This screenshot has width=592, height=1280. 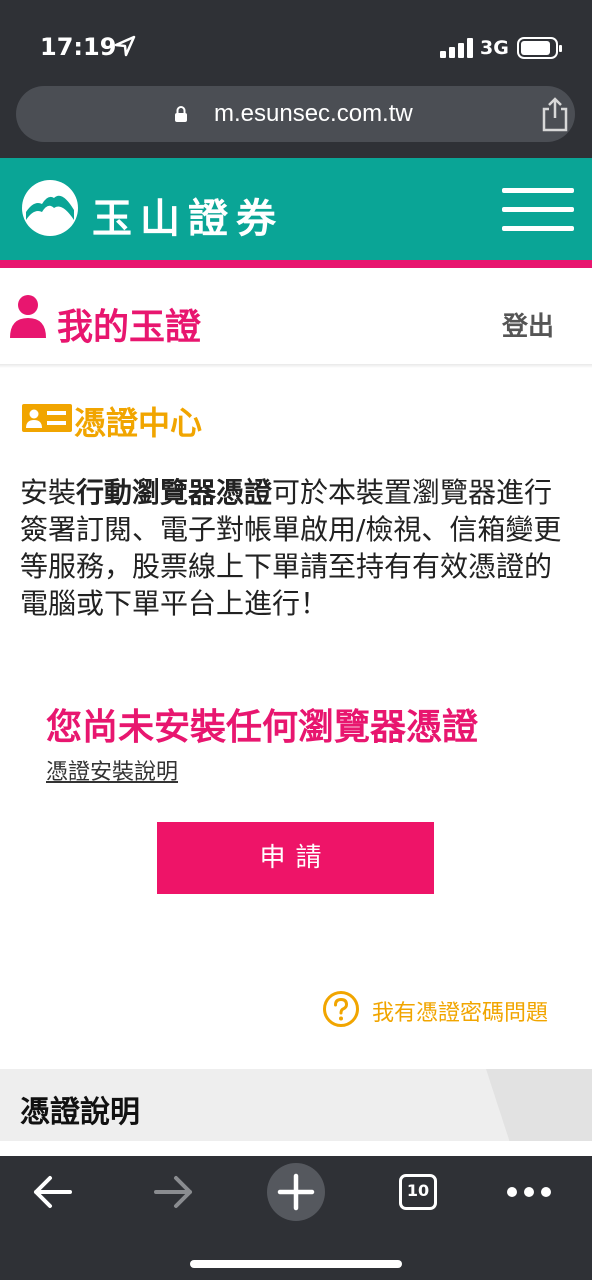 What do you see at coordinates (174, 1192) in the screenshot?
I see `forward-arrow-icon` at bounding box center [174, 1192].